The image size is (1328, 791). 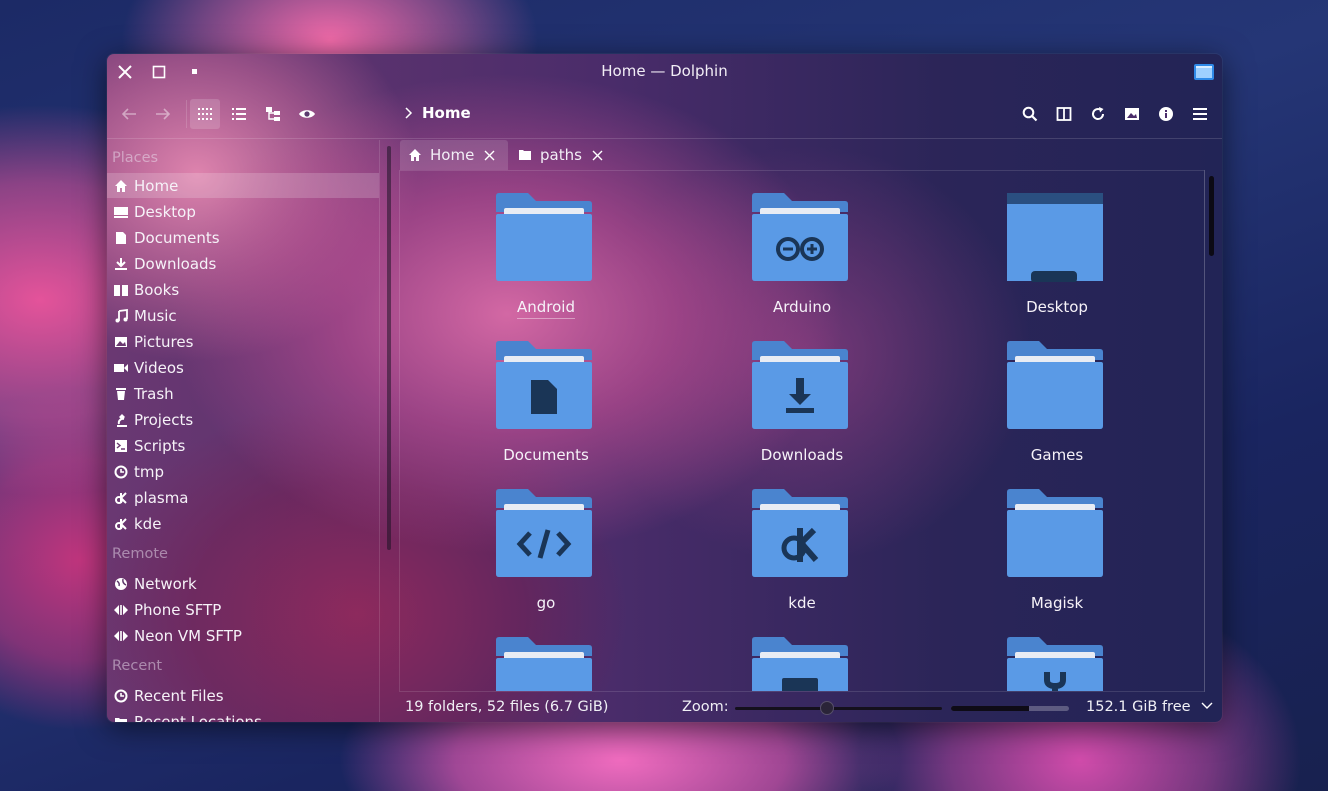 What do you see at coordinates (802, 262) in the screenshot?
I see `folder-item-arduino: Arduino` at bounding box center [802, 262].